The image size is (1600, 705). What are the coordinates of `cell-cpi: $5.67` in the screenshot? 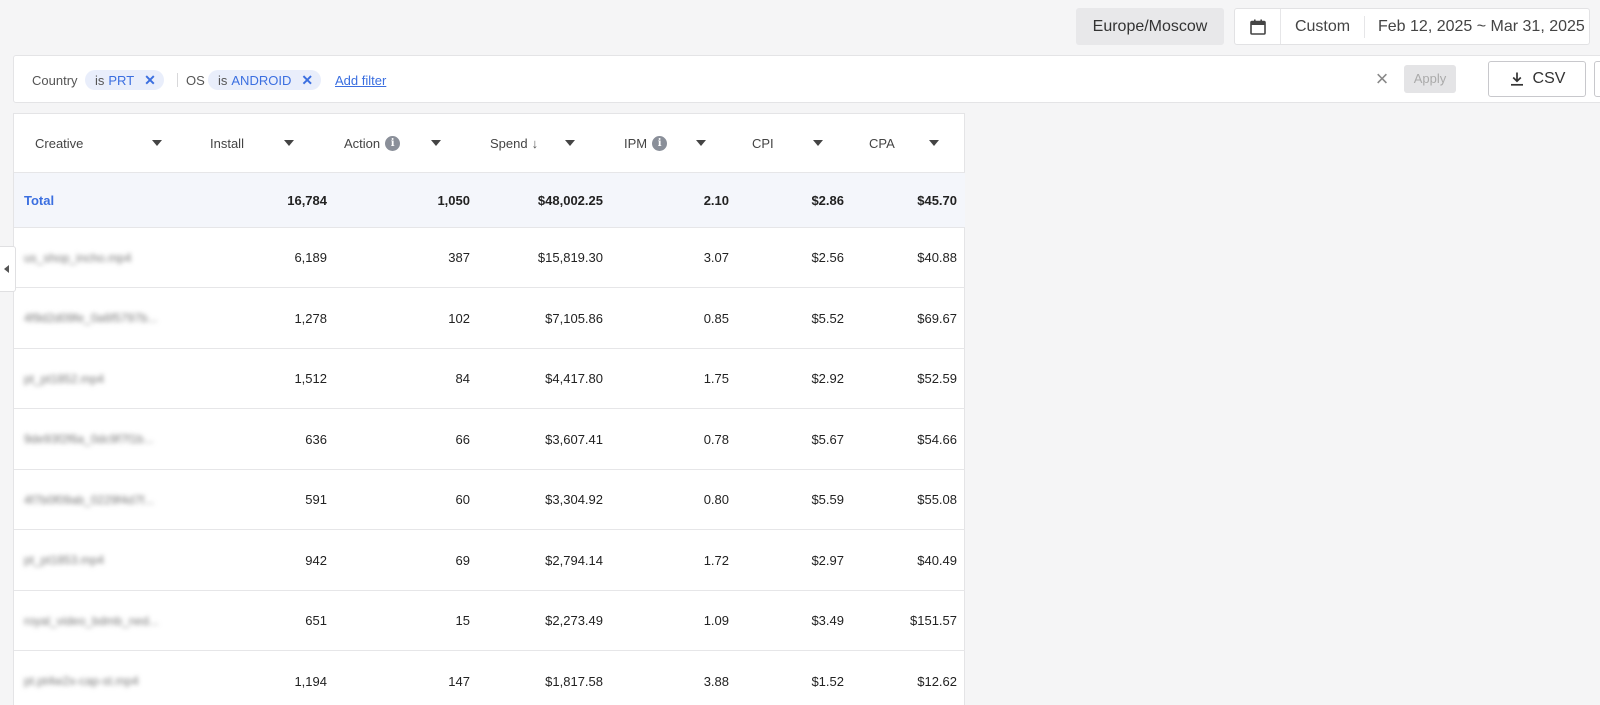 It's located at (827, 439).